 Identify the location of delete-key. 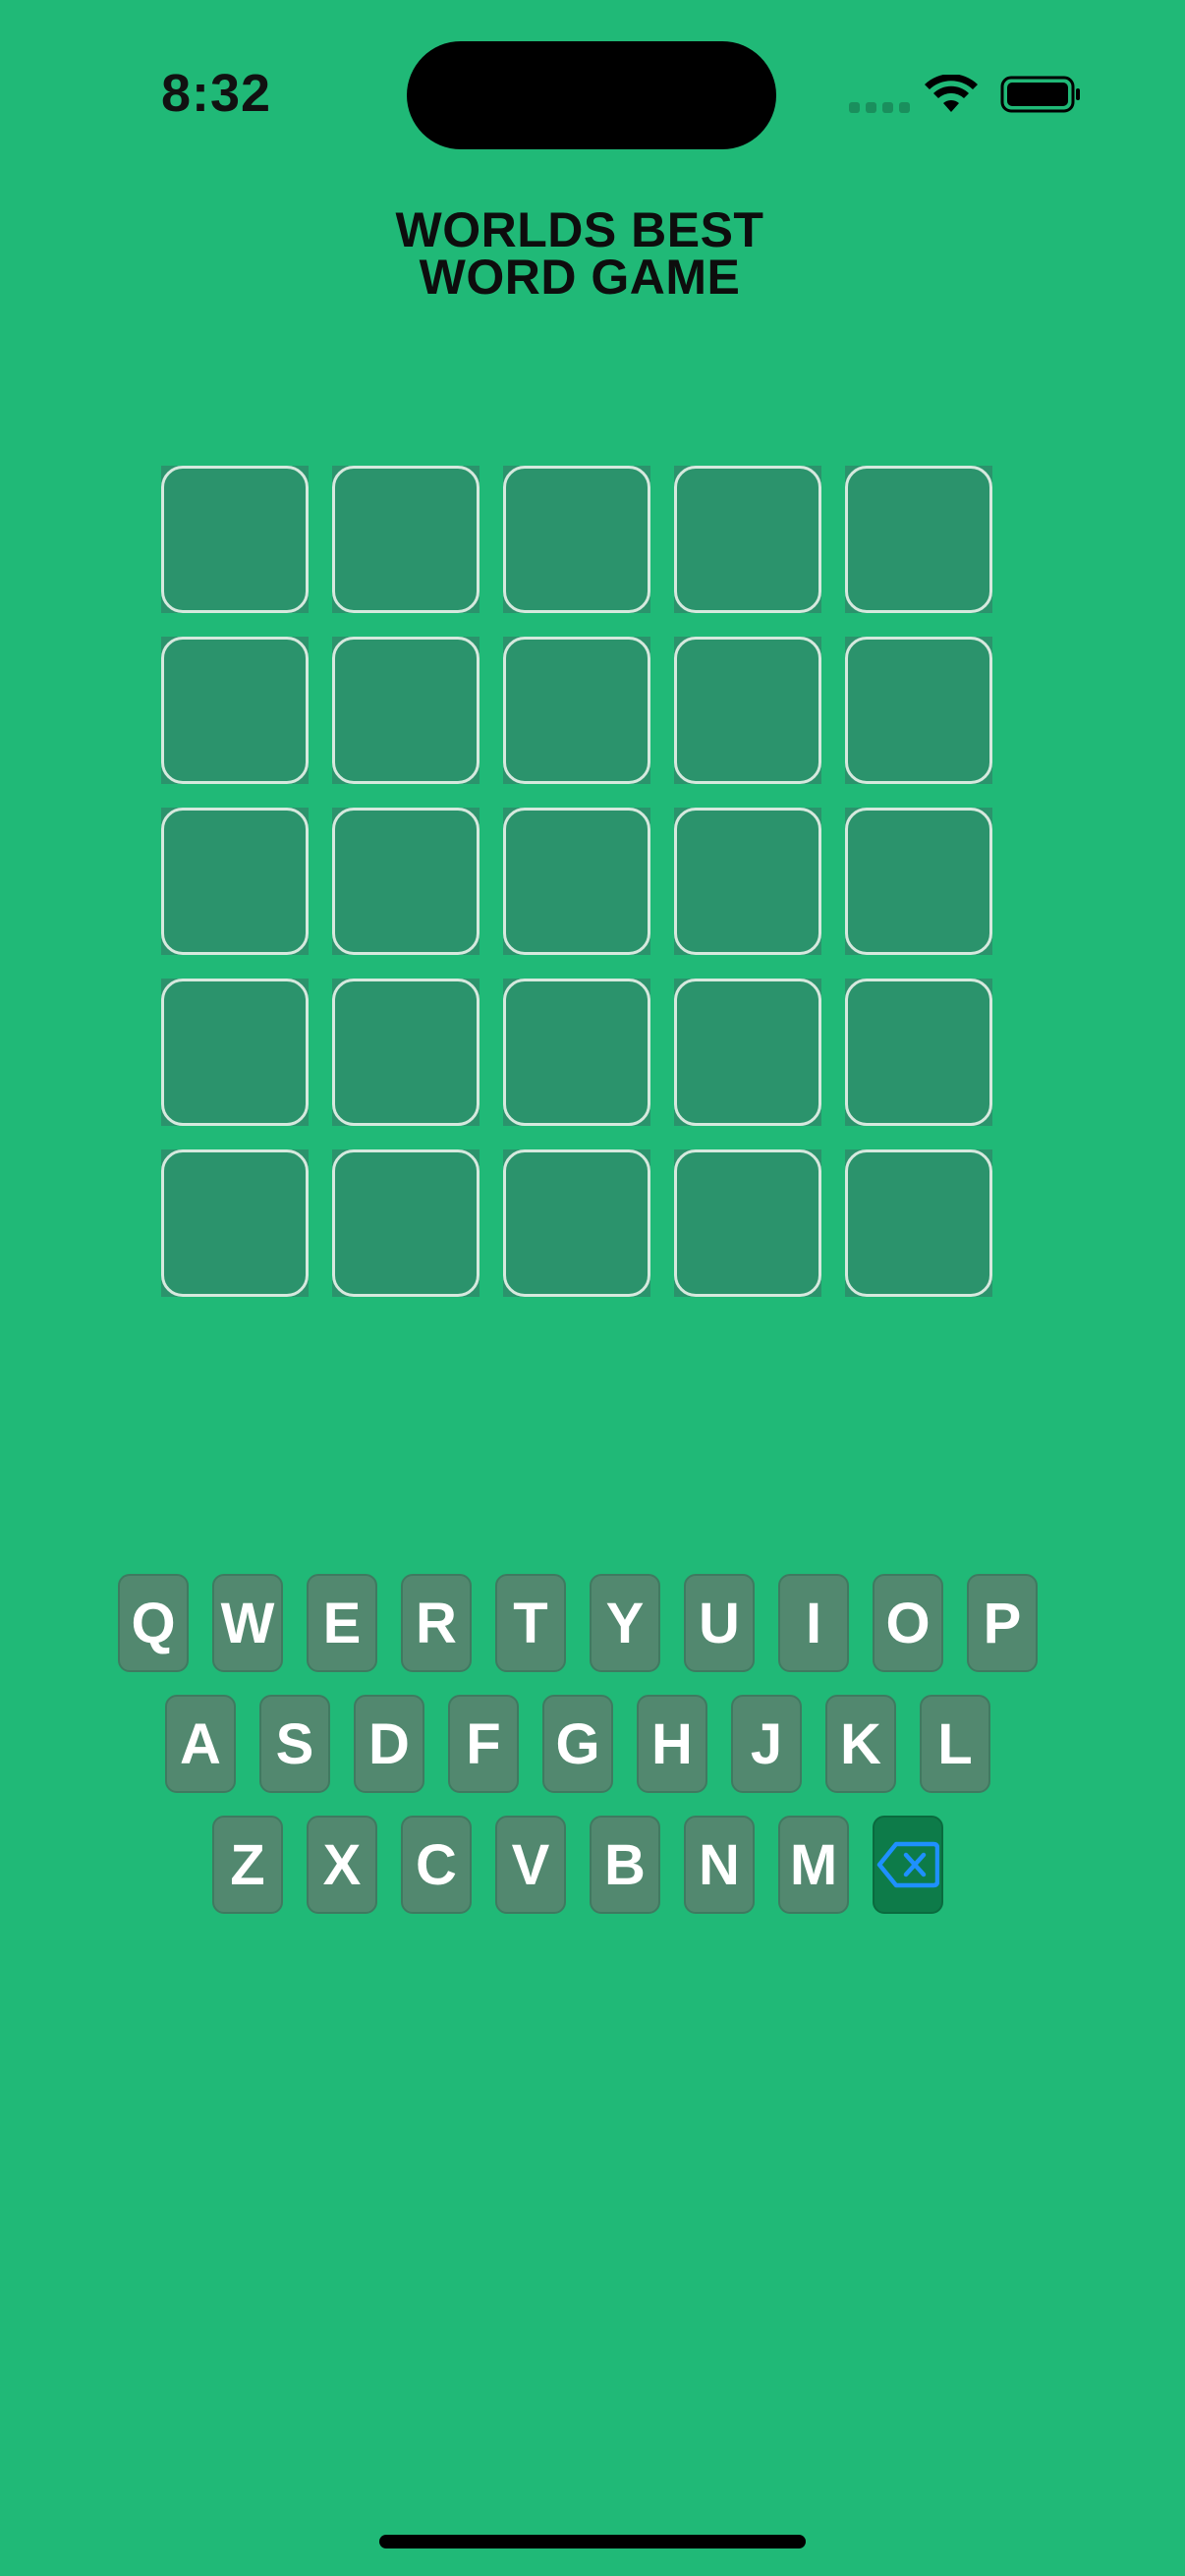
(908, 1865).